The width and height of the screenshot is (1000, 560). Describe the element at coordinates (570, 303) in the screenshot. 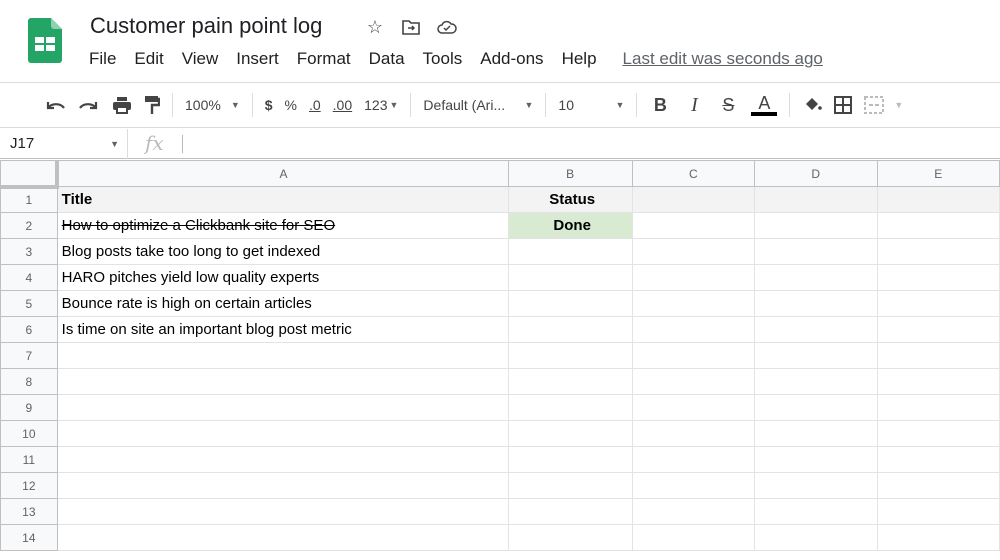

I see `cell-b5` at that location.